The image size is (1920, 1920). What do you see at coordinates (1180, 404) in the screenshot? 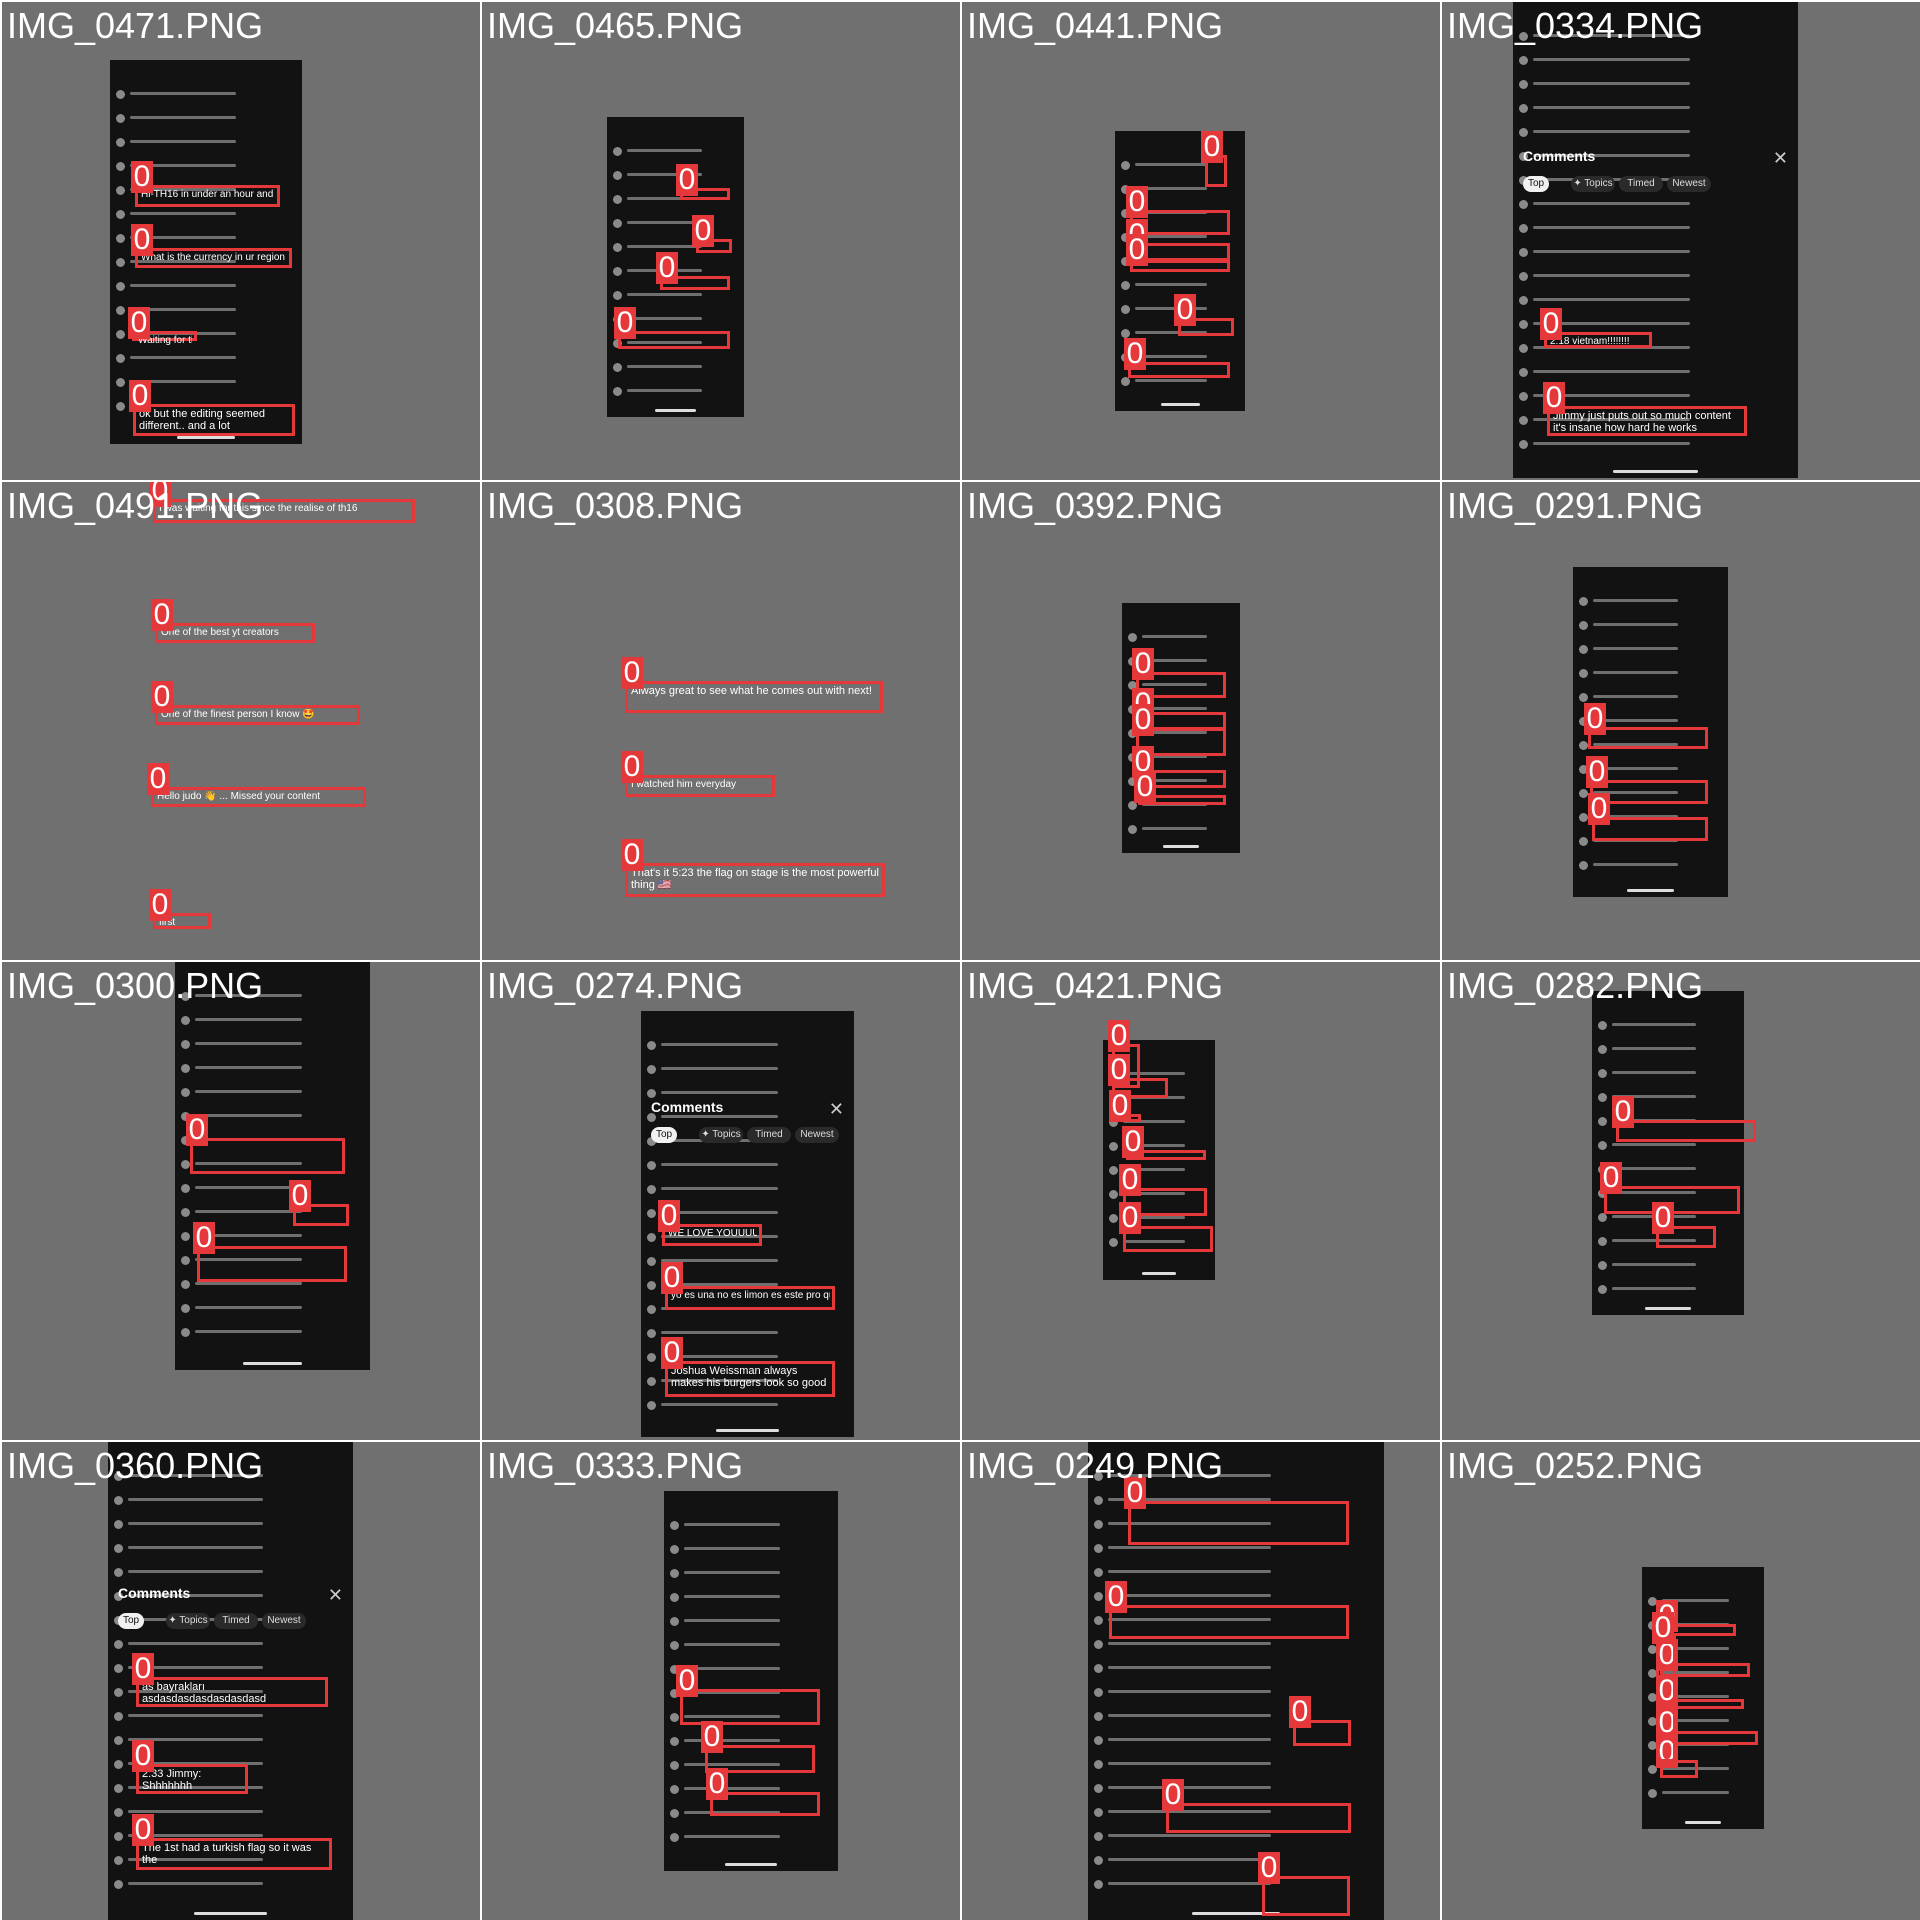
I see `home-indicator` at bounding box center [1180, 404].